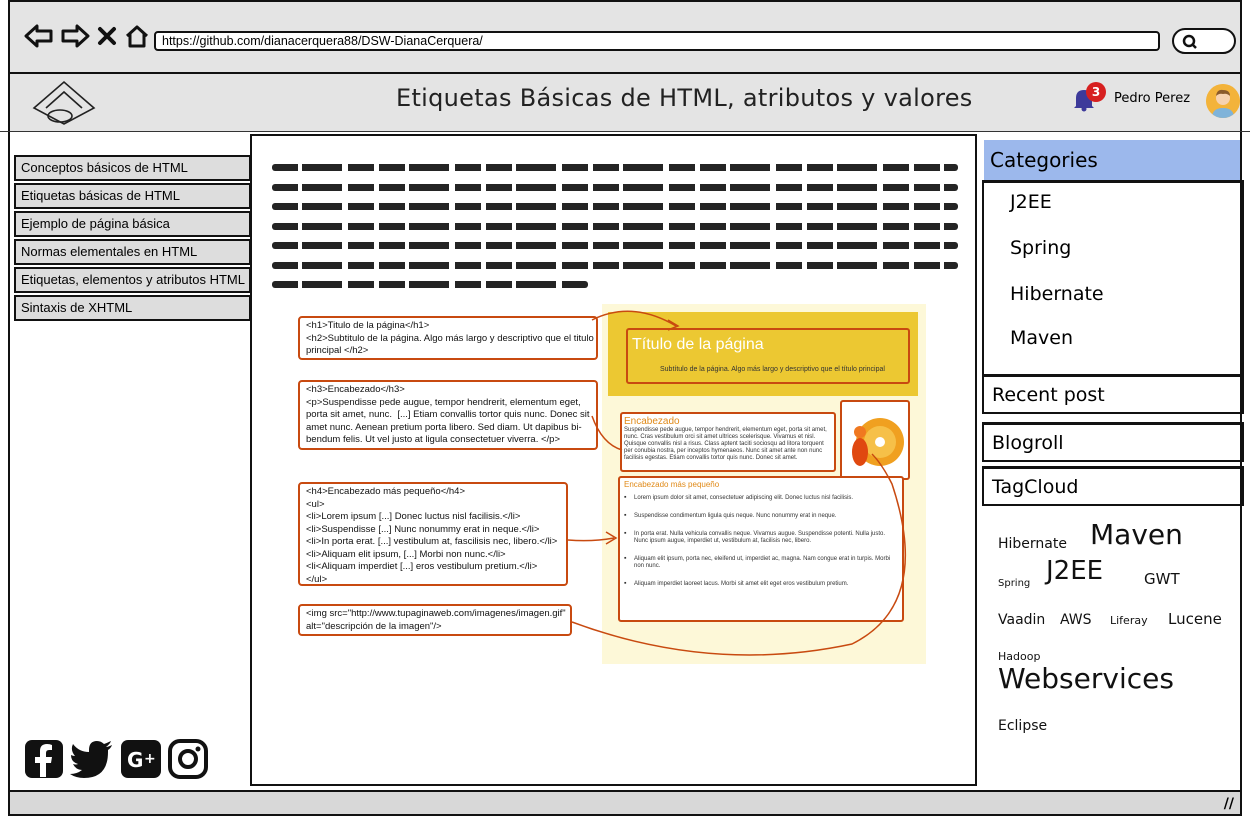 This screenshot has height=818, width=1250. Describe the element at coordinates (1204, 41) in the screenshot. I see `search-box` at that location.